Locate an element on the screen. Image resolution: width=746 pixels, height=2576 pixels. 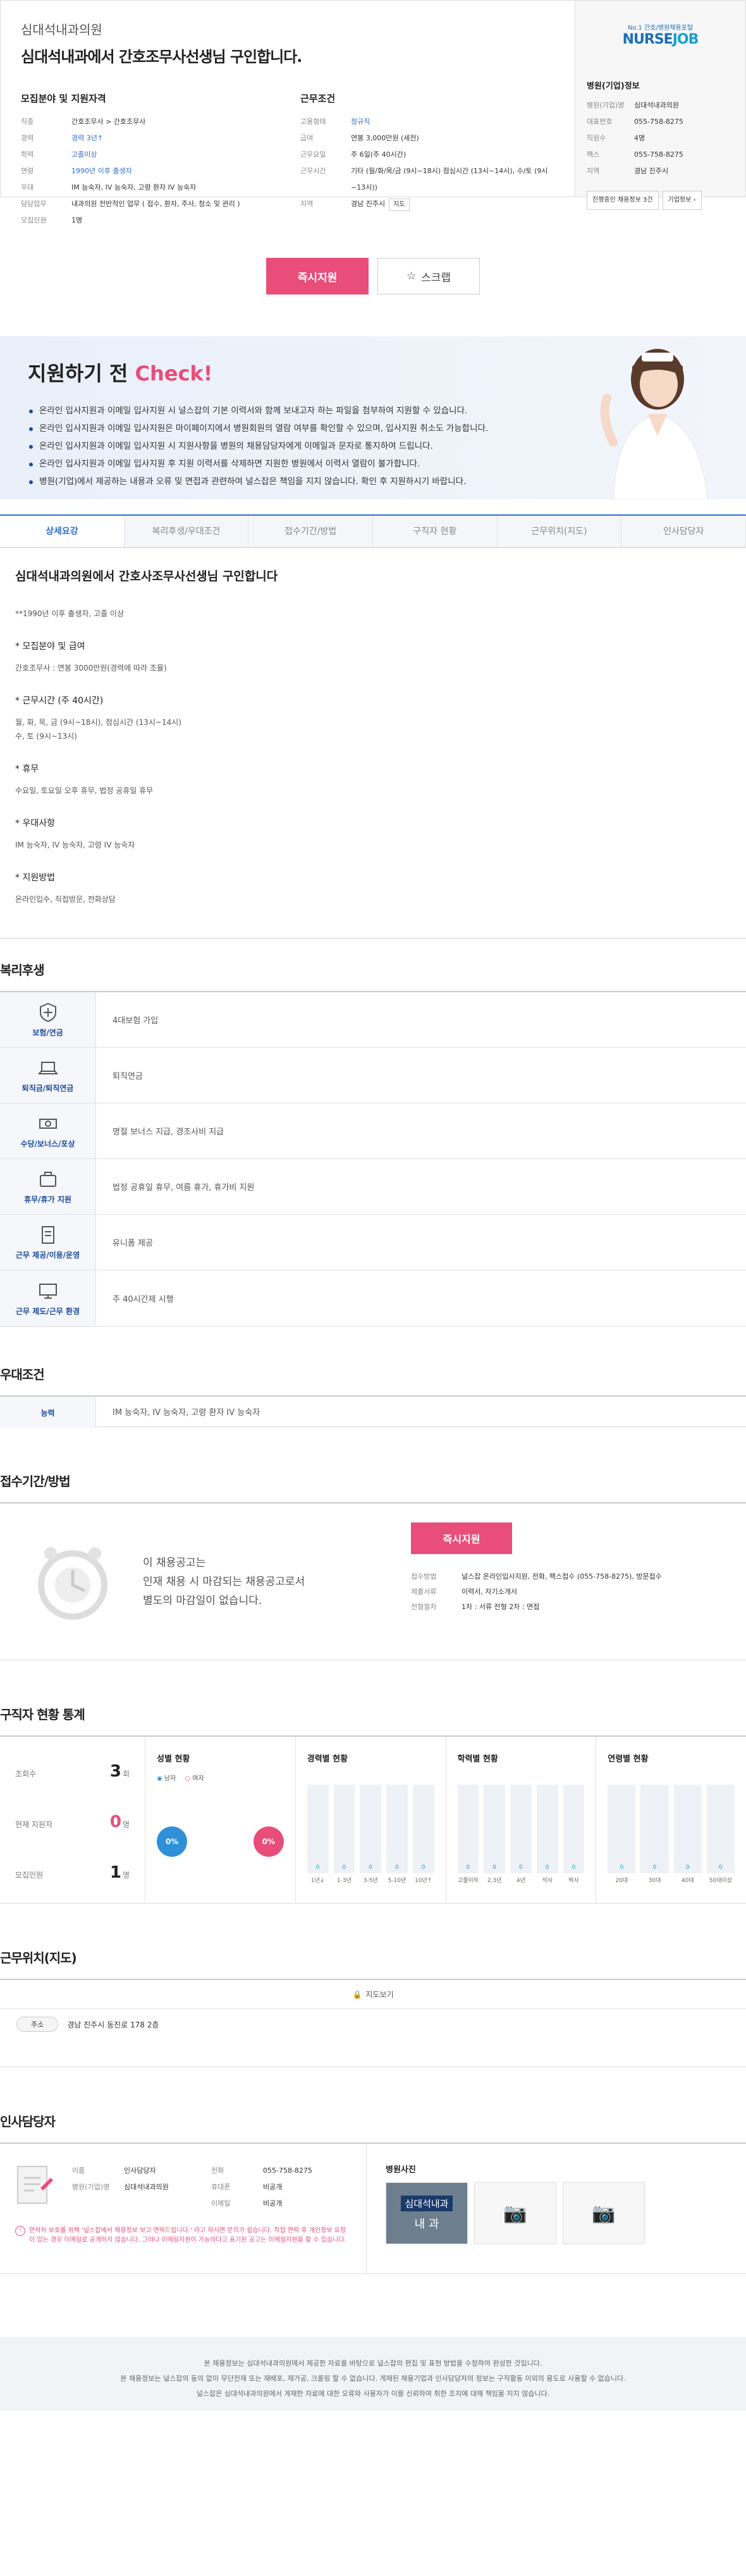
edu-stats: 학력별 현황 0 고졸이하 0 2,3년 0 4년 0 석사 0 박사 is located at coordinates (521, 1820).